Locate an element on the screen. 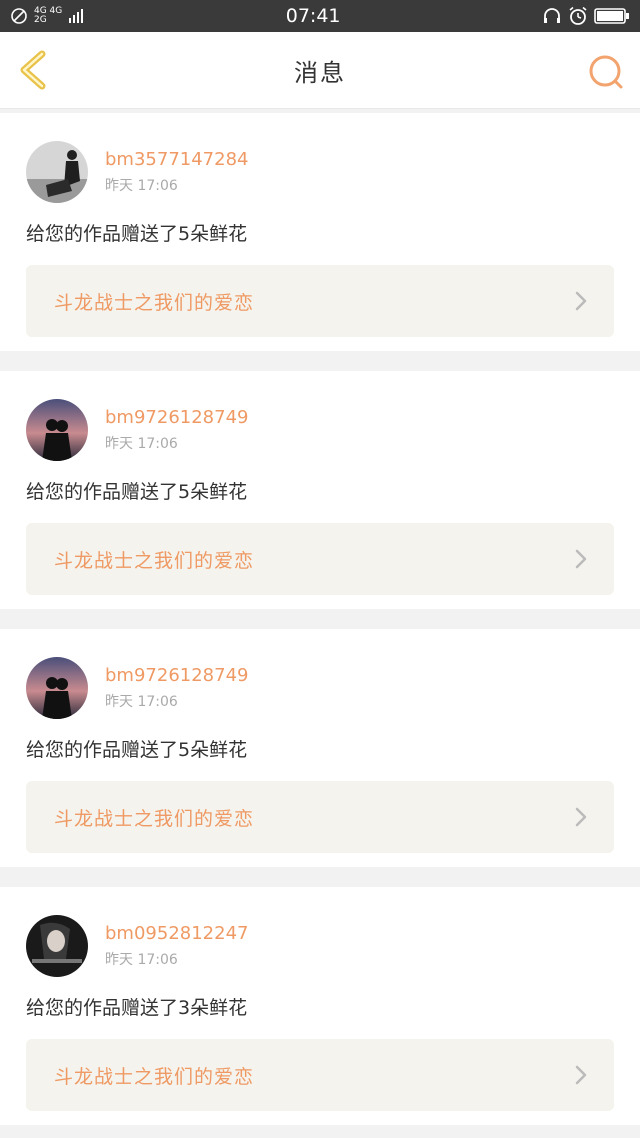 The height and width of the screenshot is (1138, 640). back-button is located at coordinates (34, 70).